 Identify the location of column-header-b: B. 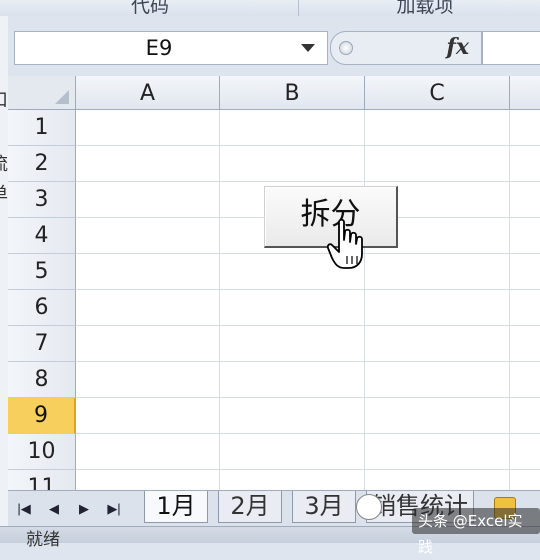
(292, 93).